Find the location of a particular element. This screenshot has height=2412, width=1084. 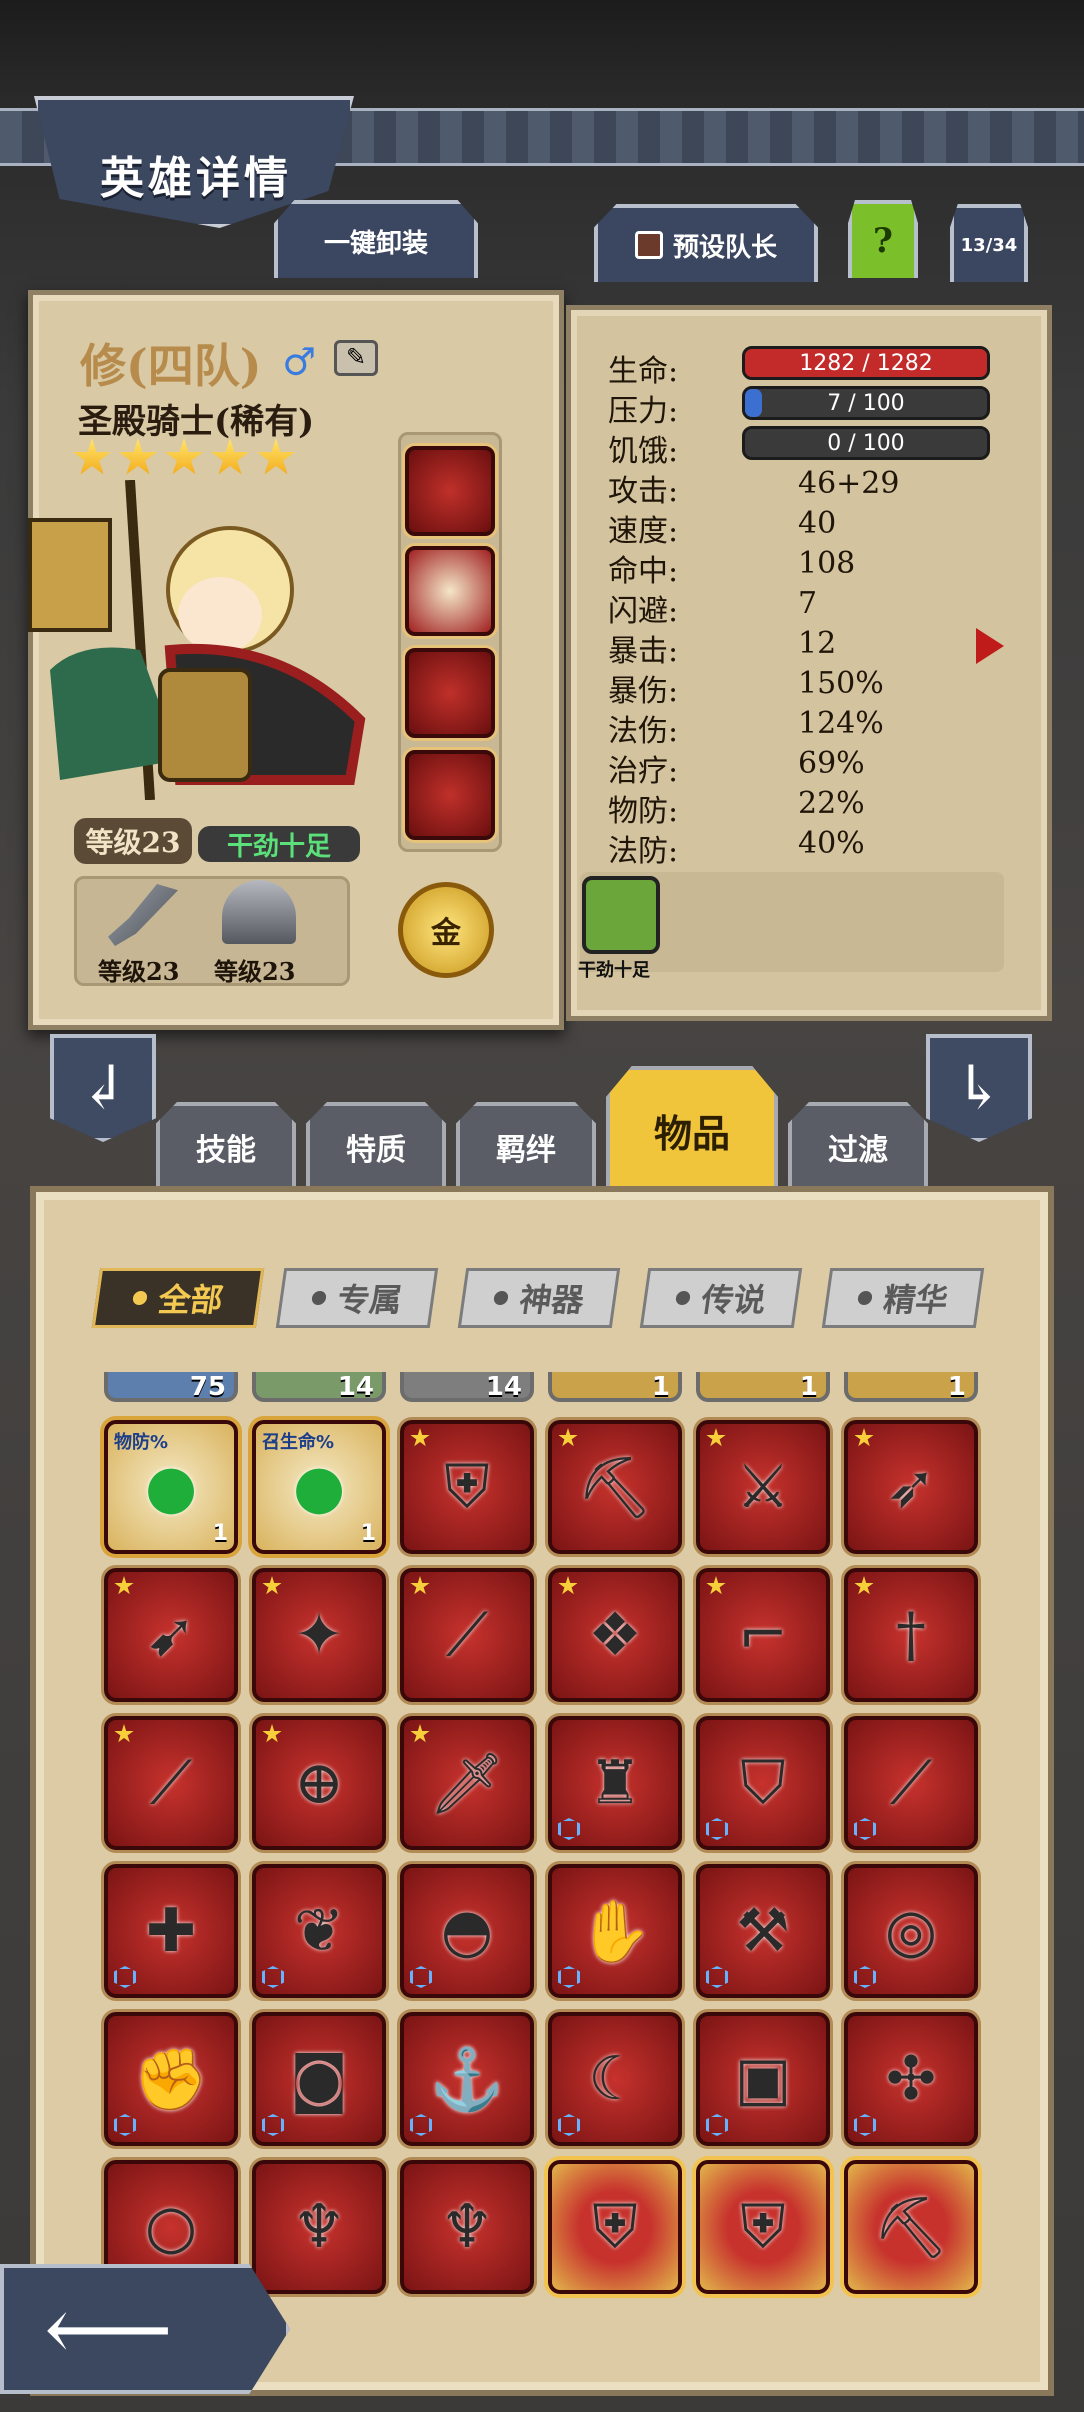

unequip-all-button: 一键卸装 is located at coordinates (376, 239).